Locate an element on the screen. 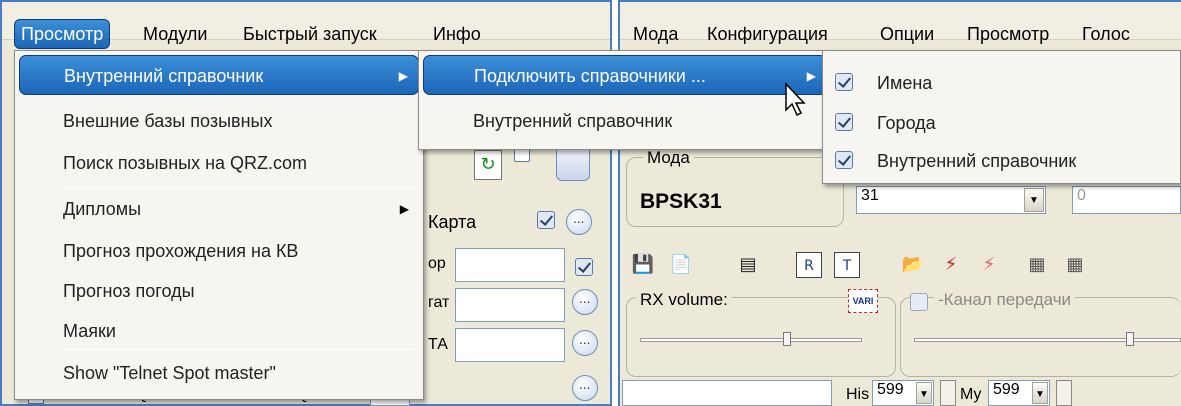 Image resolution: width=1181 pixels, height=406 pixels. his-spin is located at coordinates (948, 393).